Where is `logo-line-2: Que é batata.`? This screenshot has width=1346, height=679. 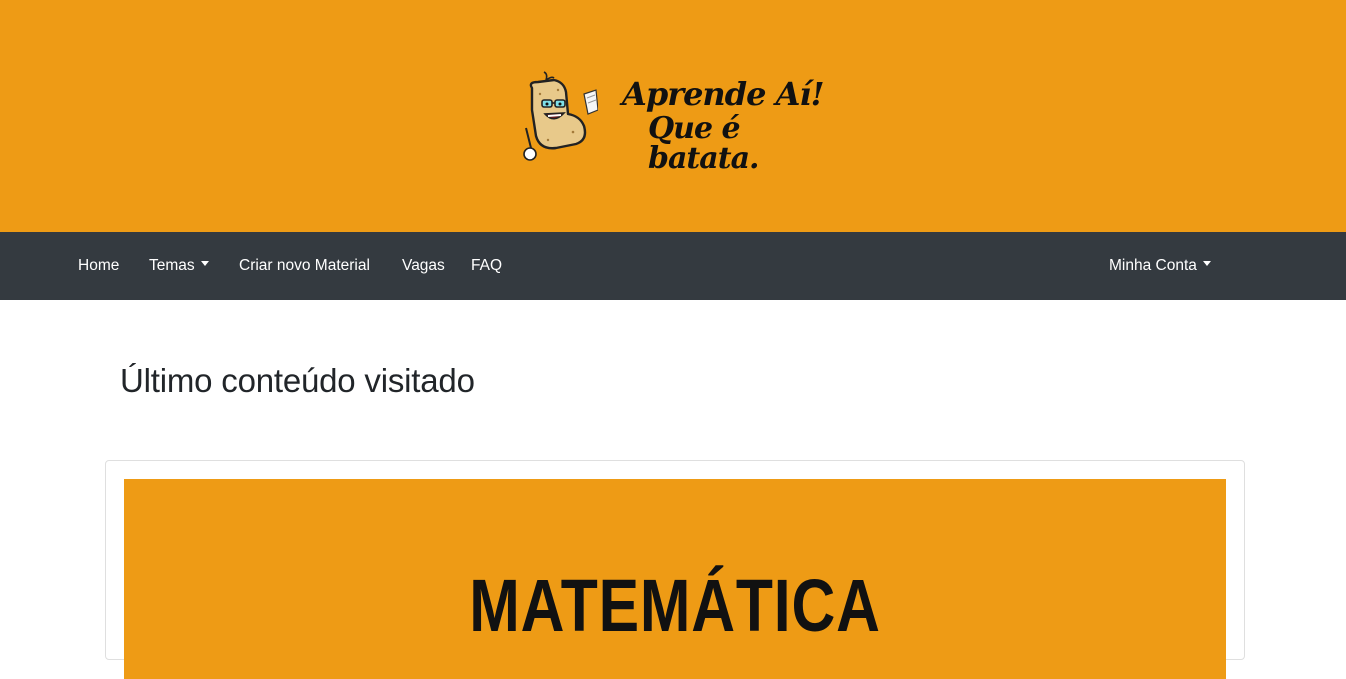
logo-line-2: Que é batata. is located at coordinates (703, 143).